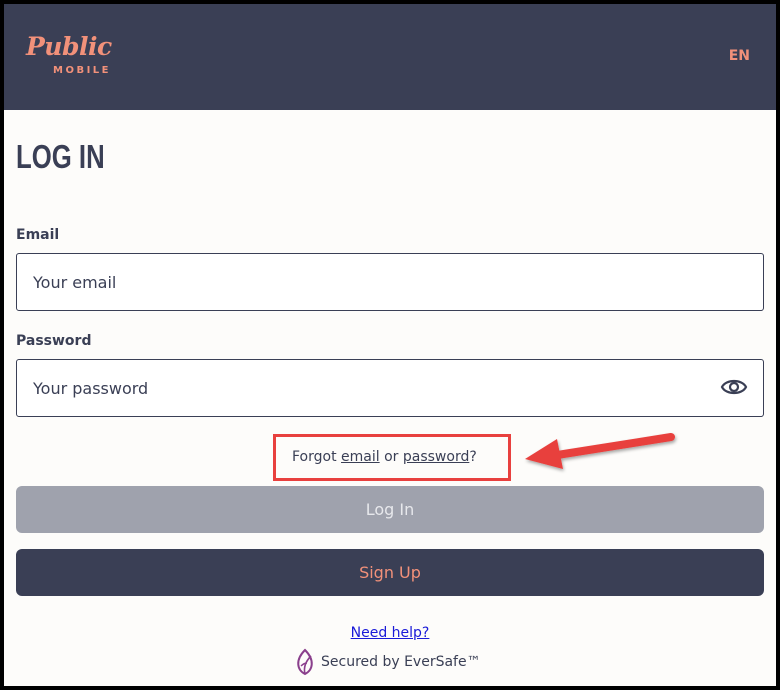 The height and width of the screenshot is (690, 780). Describe the element at coordinates (82, 70) in the screenshot. I see `logo-subtitle: MOBILE` at that location.